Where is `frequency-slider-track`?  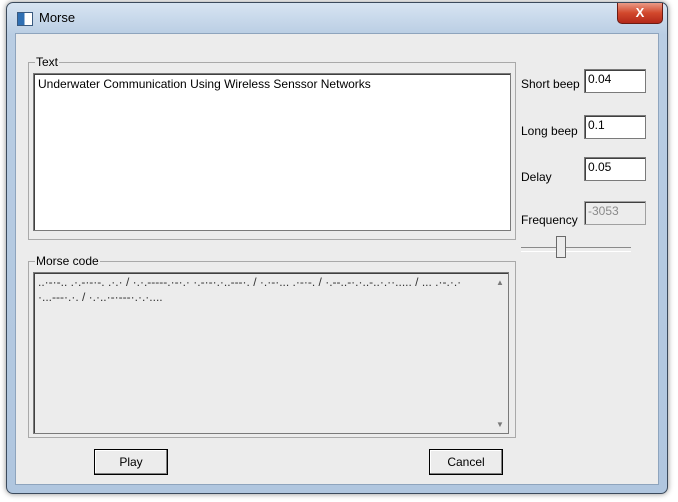 frequency-slider-track is located at coordinates (576, 249).